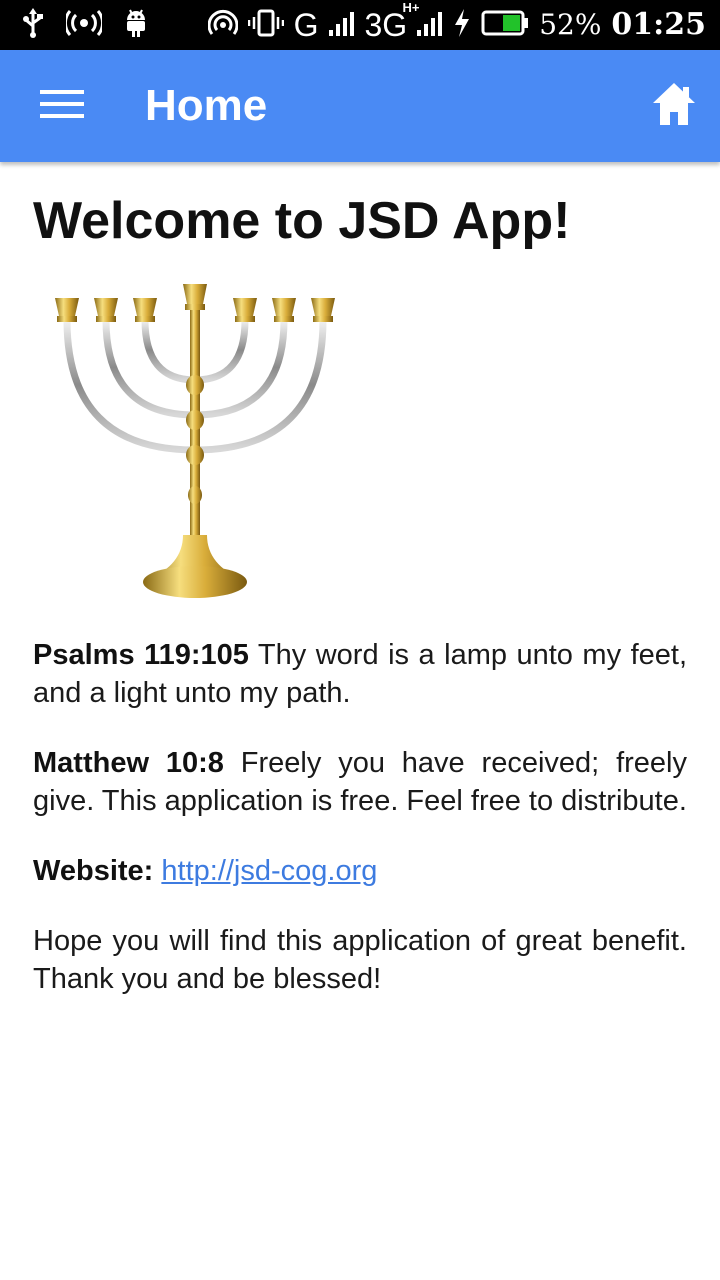  I want to click on vibrate-icon, so click(265, 25).